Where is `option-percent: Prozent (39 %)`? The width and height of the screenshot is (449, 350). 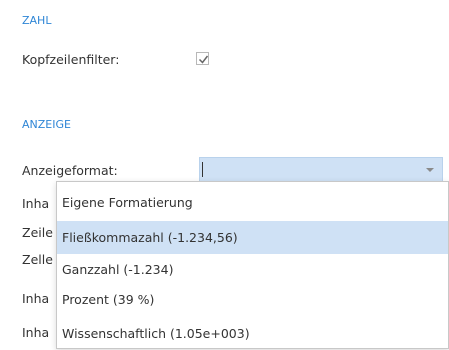 option-percent: Prozent (39 %) is located at coordinates (252, 299).